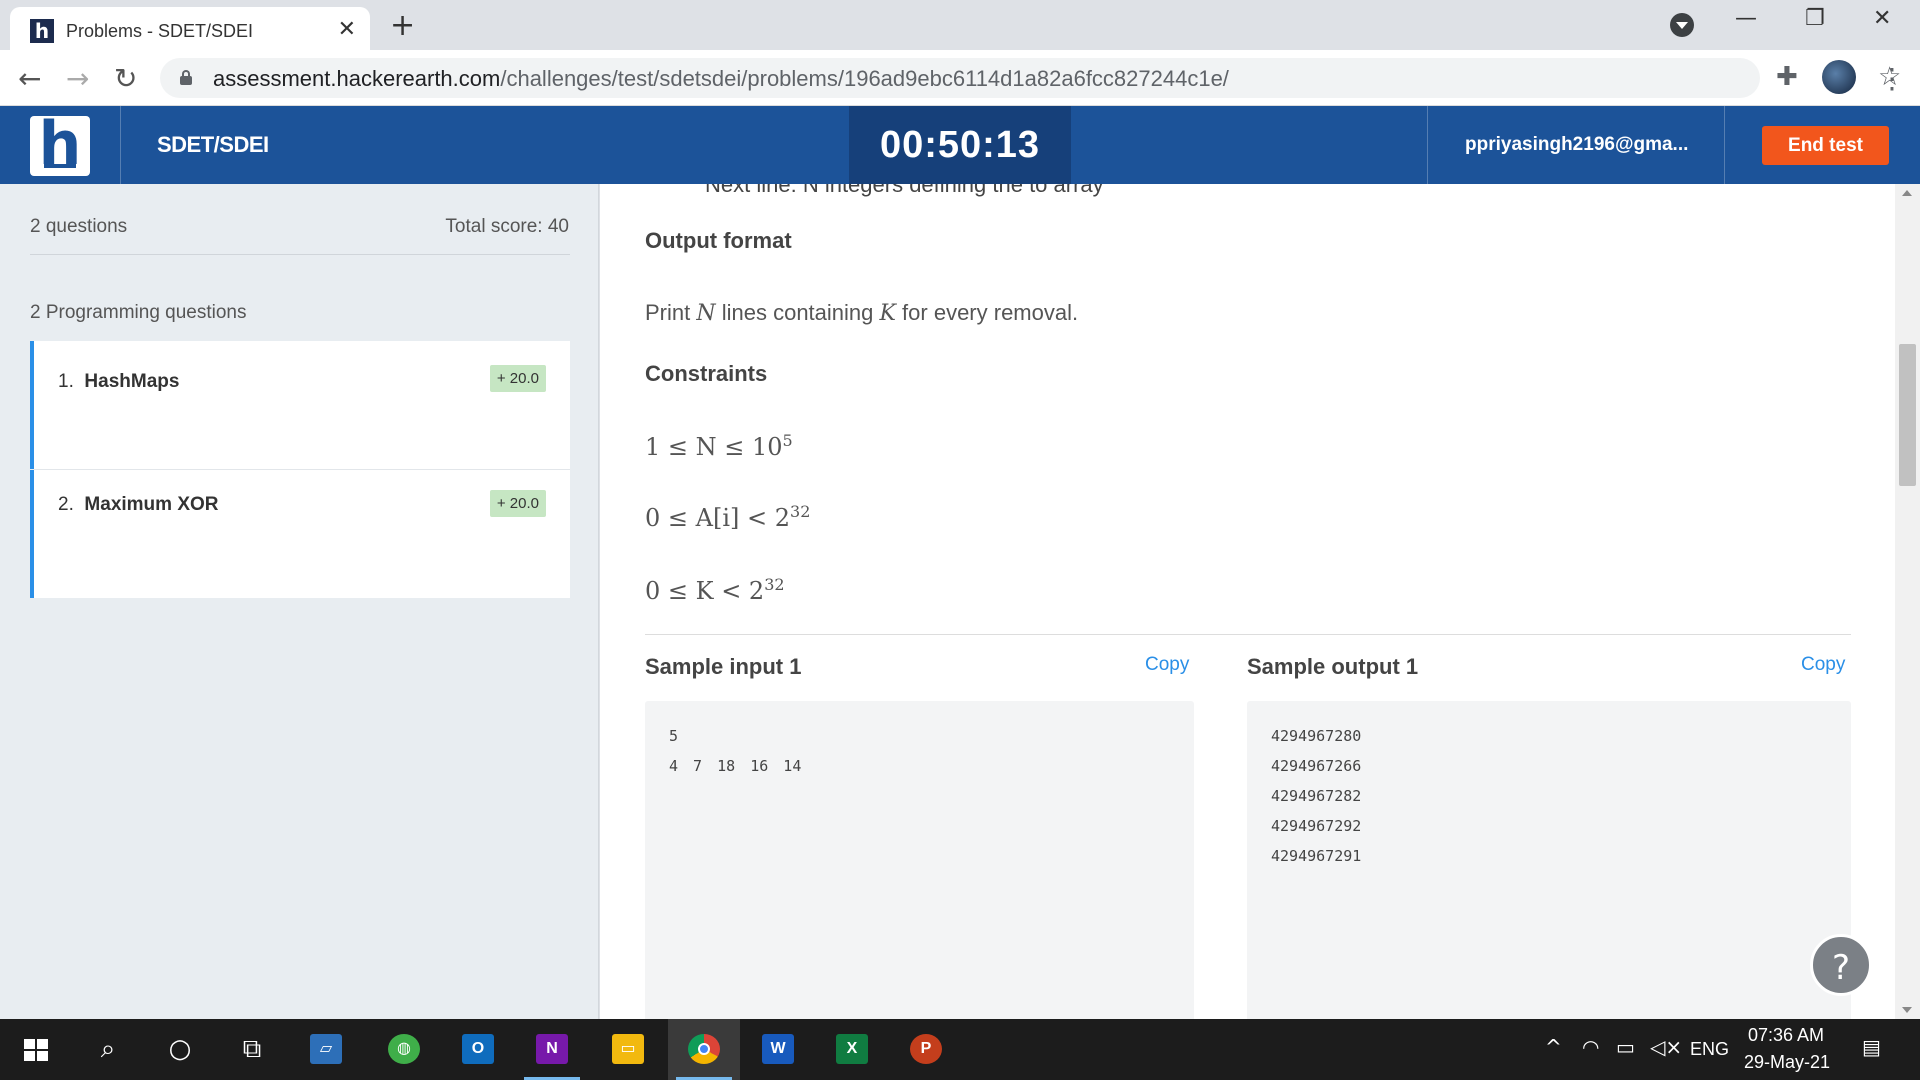  Describe the element at coordinates (1590, 1047) in the screenshot. I see `wifi-icon: ◠` at that location.